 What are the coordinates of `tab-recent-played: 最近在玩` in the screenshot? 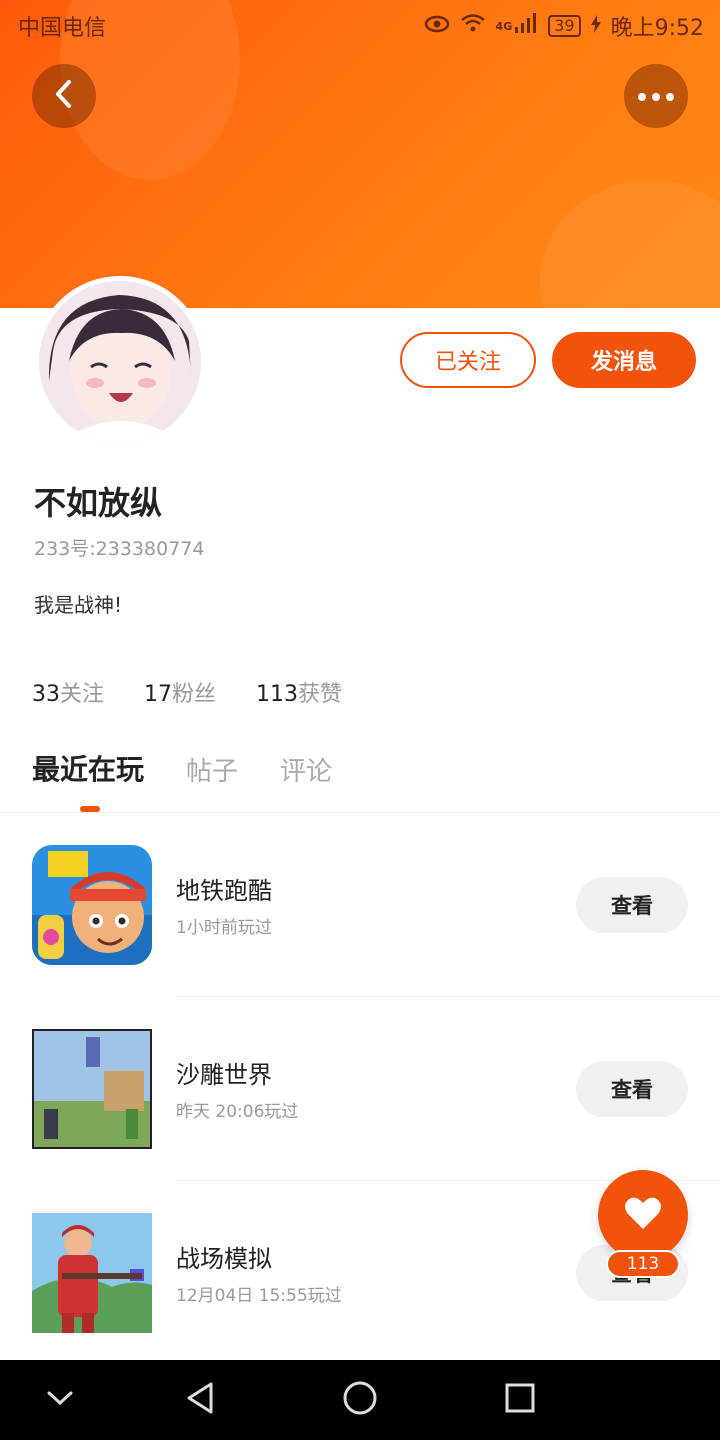 It's located at (88, 768).